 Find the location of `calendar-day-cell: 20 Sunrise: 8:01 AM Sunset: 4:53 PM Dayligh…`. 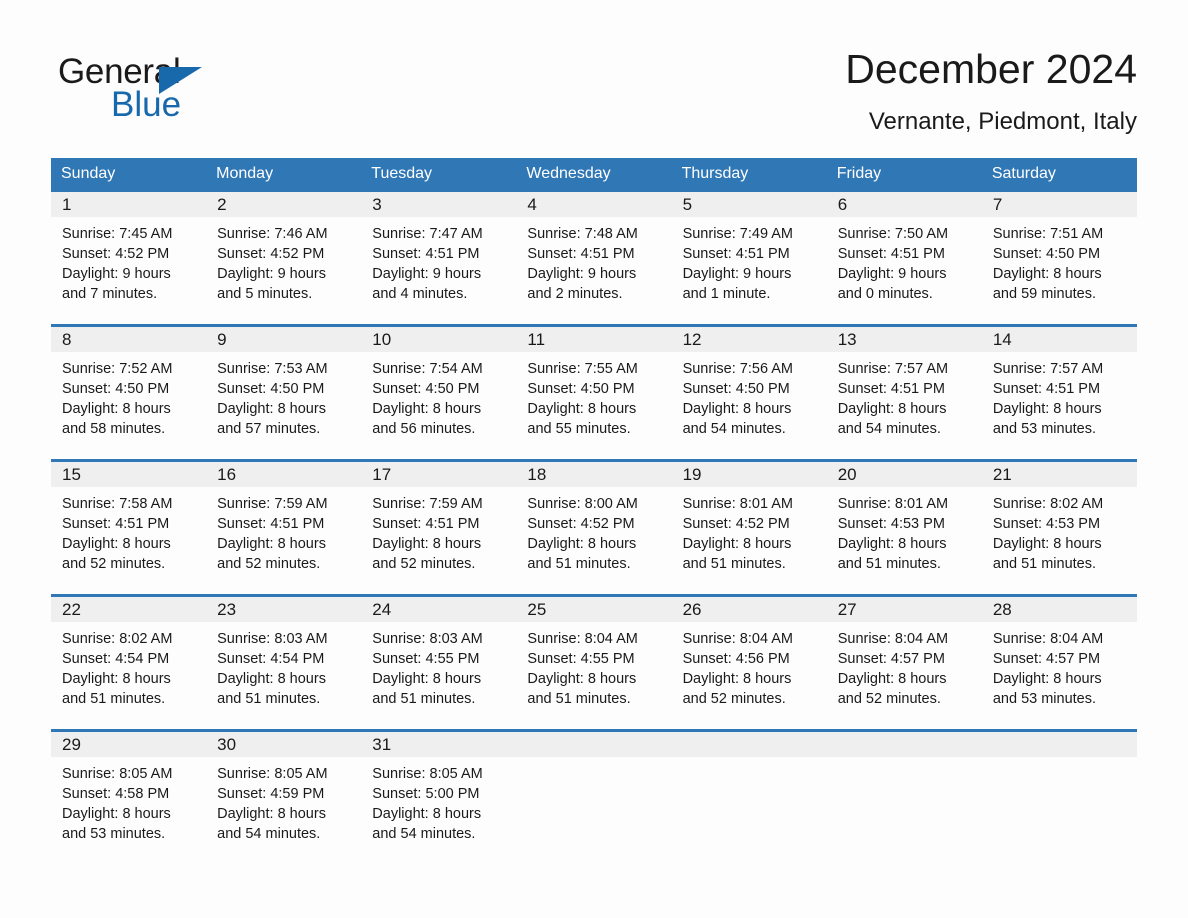

calendar-day-cell: 20 Sunrise: 8:01 AM Sunset: 4:53 PM Dayligh… is located at coordinates (904, 528).